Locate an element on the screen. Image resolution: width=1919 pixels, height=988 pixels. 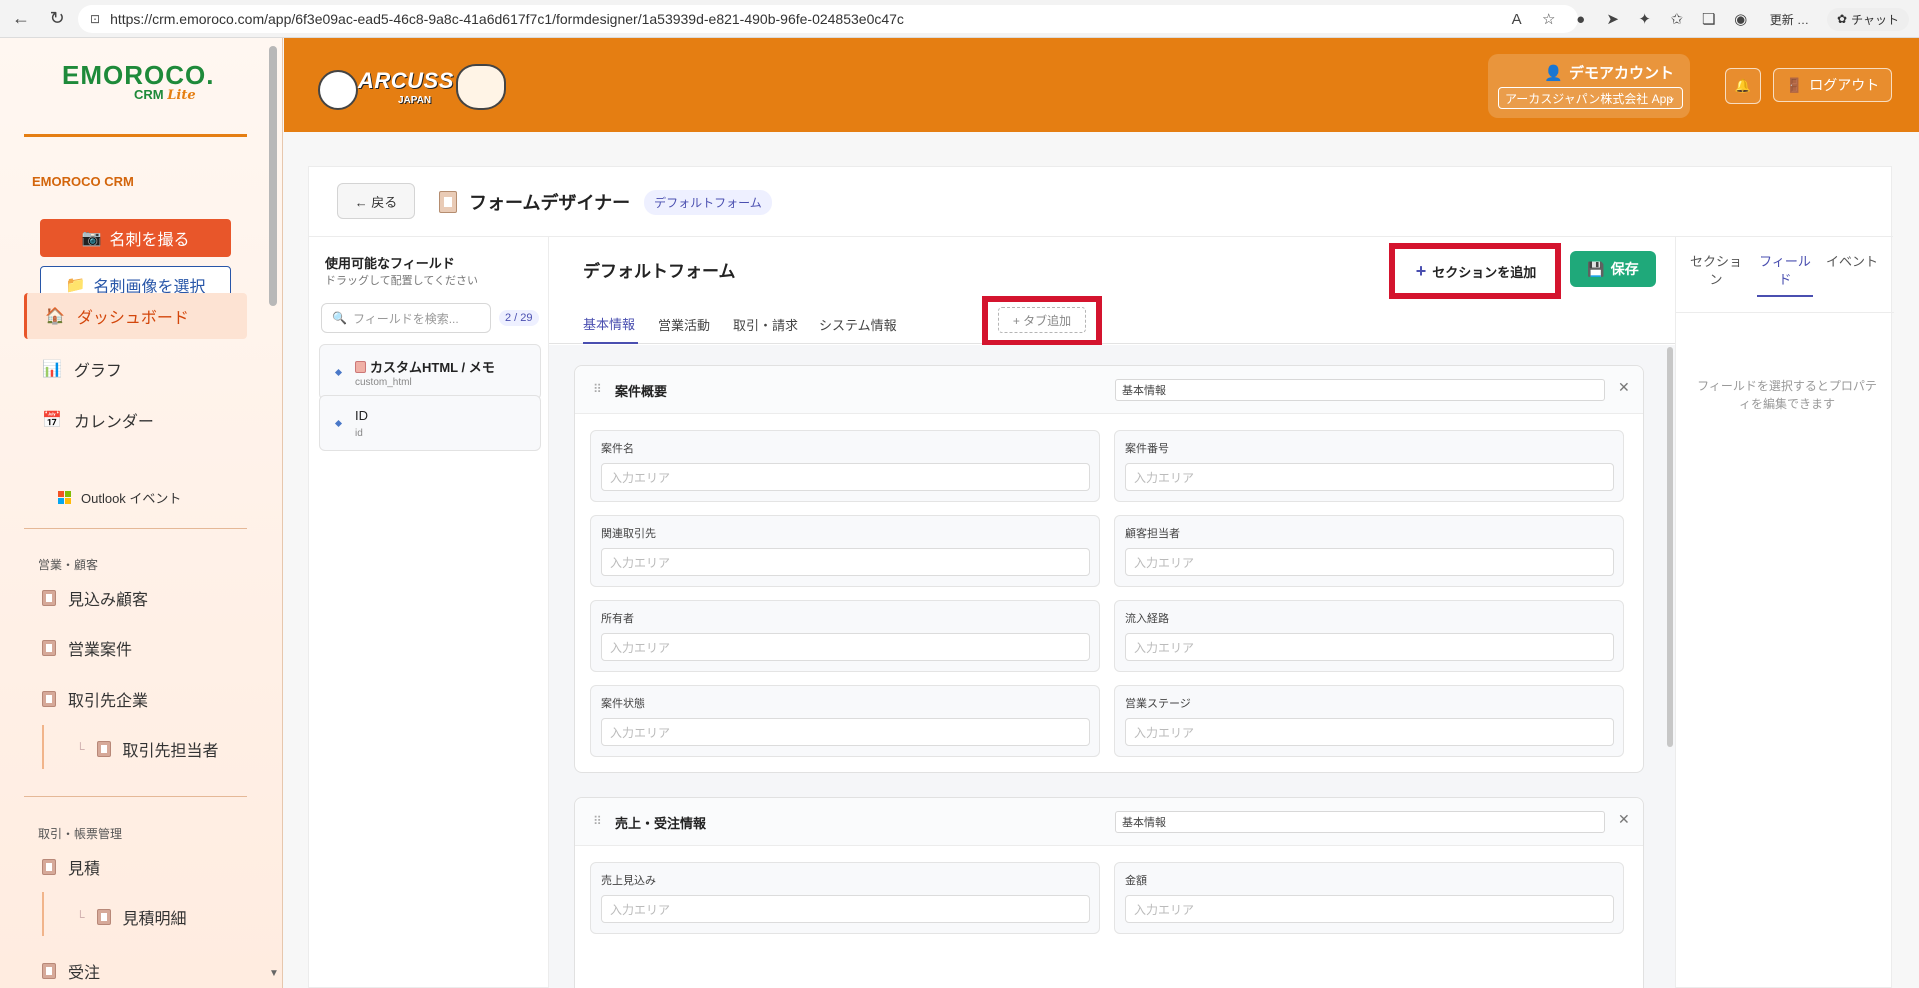
form-field-lead-source: 流入経路 入力エリア is located at coordinates (1369, 636).